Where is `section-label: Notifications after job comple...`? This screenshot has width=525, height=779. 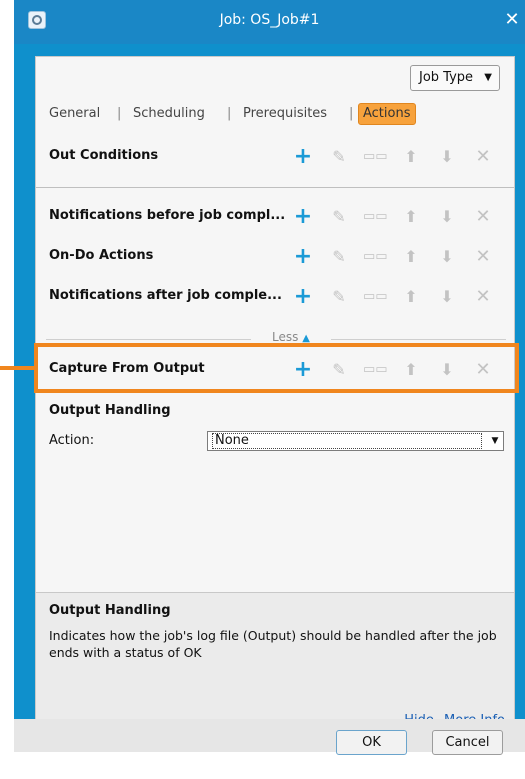 section-label: Notifications after job comple... is located at coordinates (165, 295).